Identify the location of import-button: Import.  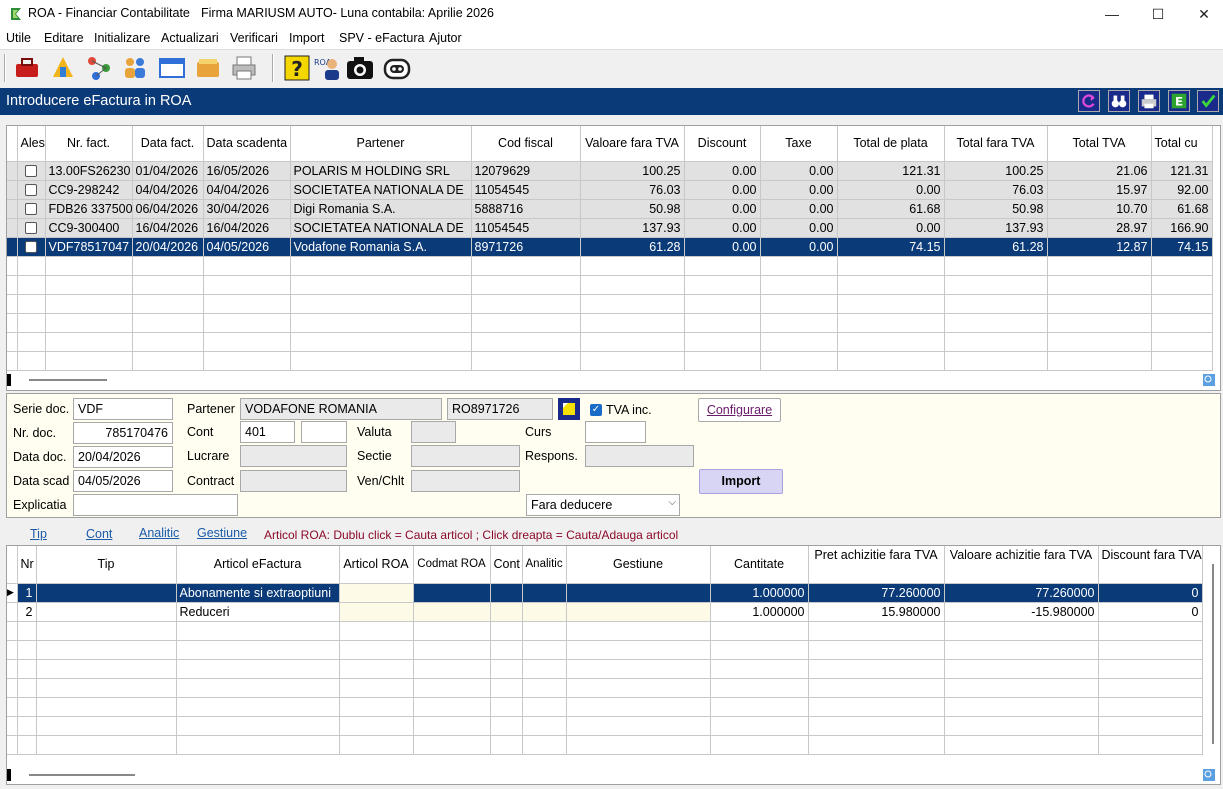
(741, 481).